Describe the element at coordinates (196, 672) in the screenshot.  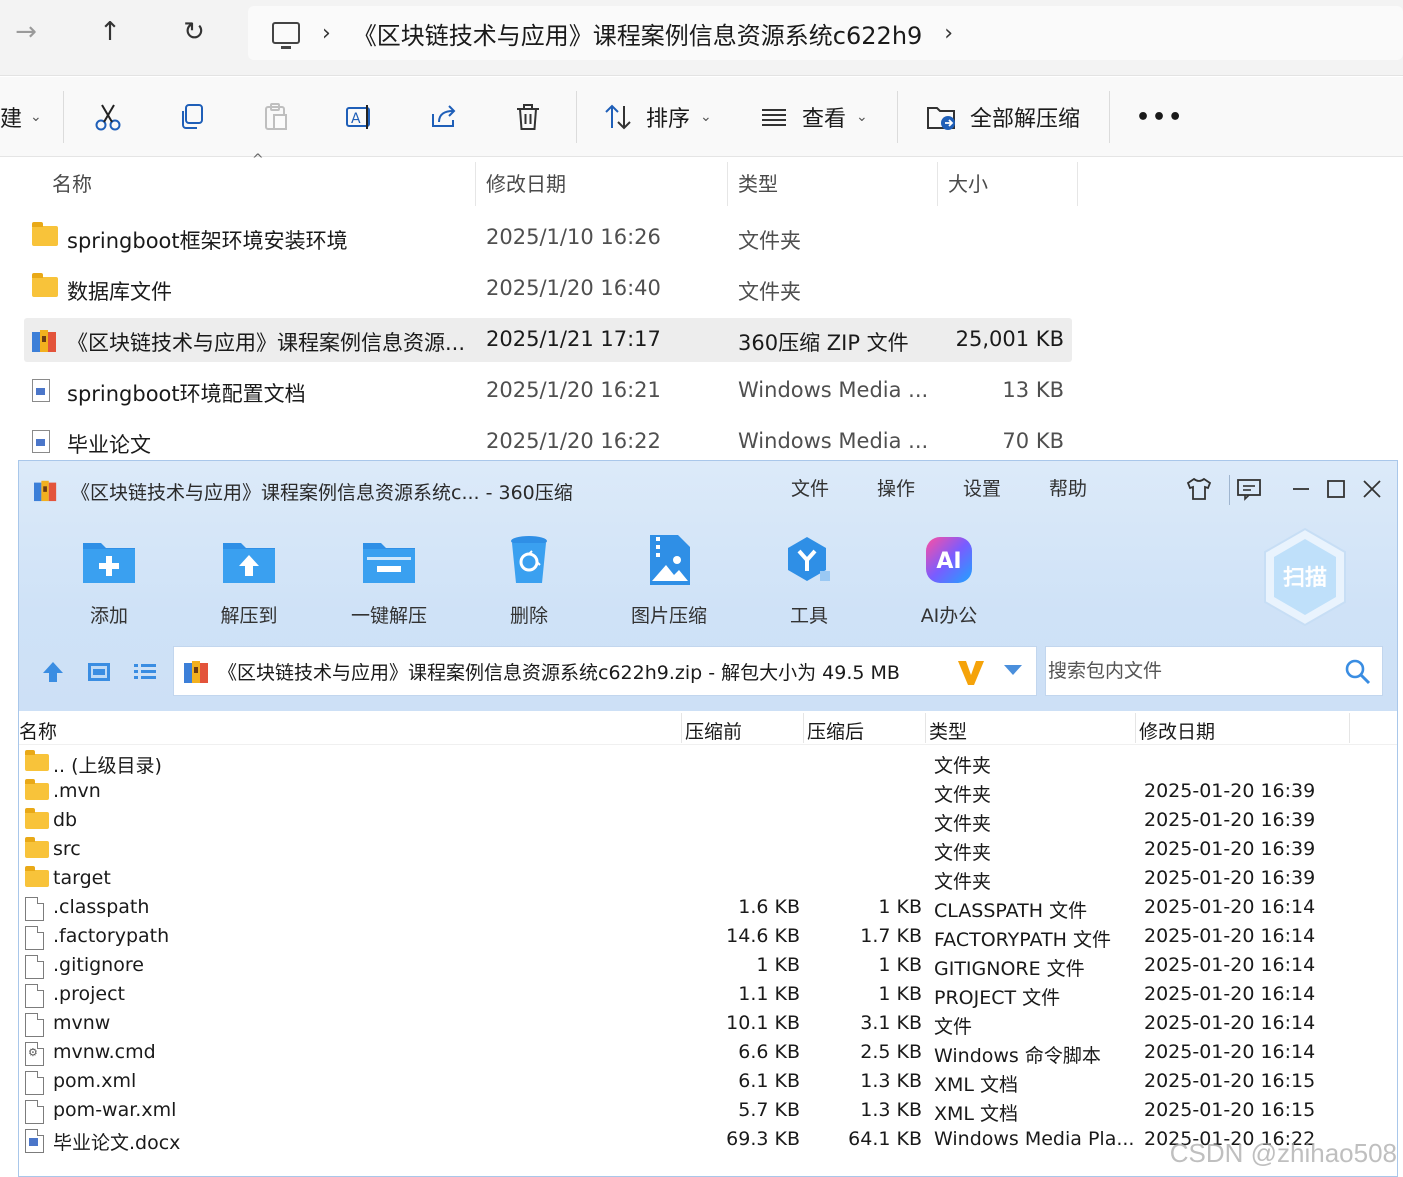
I see `zip-archive-icon` at that location.